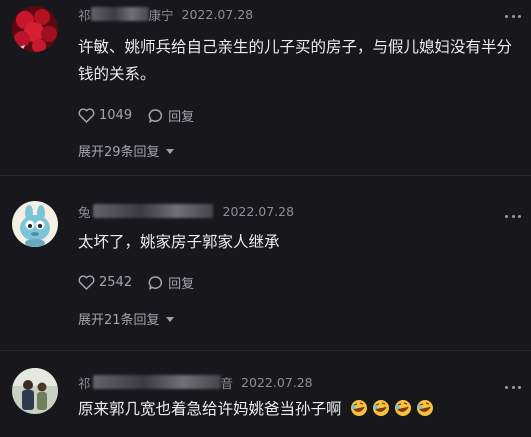 The height and width of the screenshot is (437, 531). What do you see at coordinates (119, 152) in the screenshot?
I see `expand-replies-label: 展开29条回复` at bounding box center [119, 152].